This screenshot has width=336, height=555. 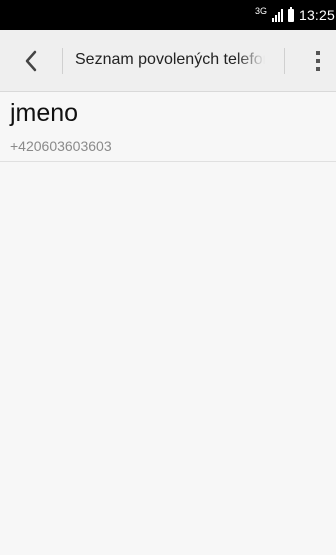 What do you see at coordinates (318, 53) in the screenshot?
I see `more-vertical-icon` at bounding box center [318, 53].